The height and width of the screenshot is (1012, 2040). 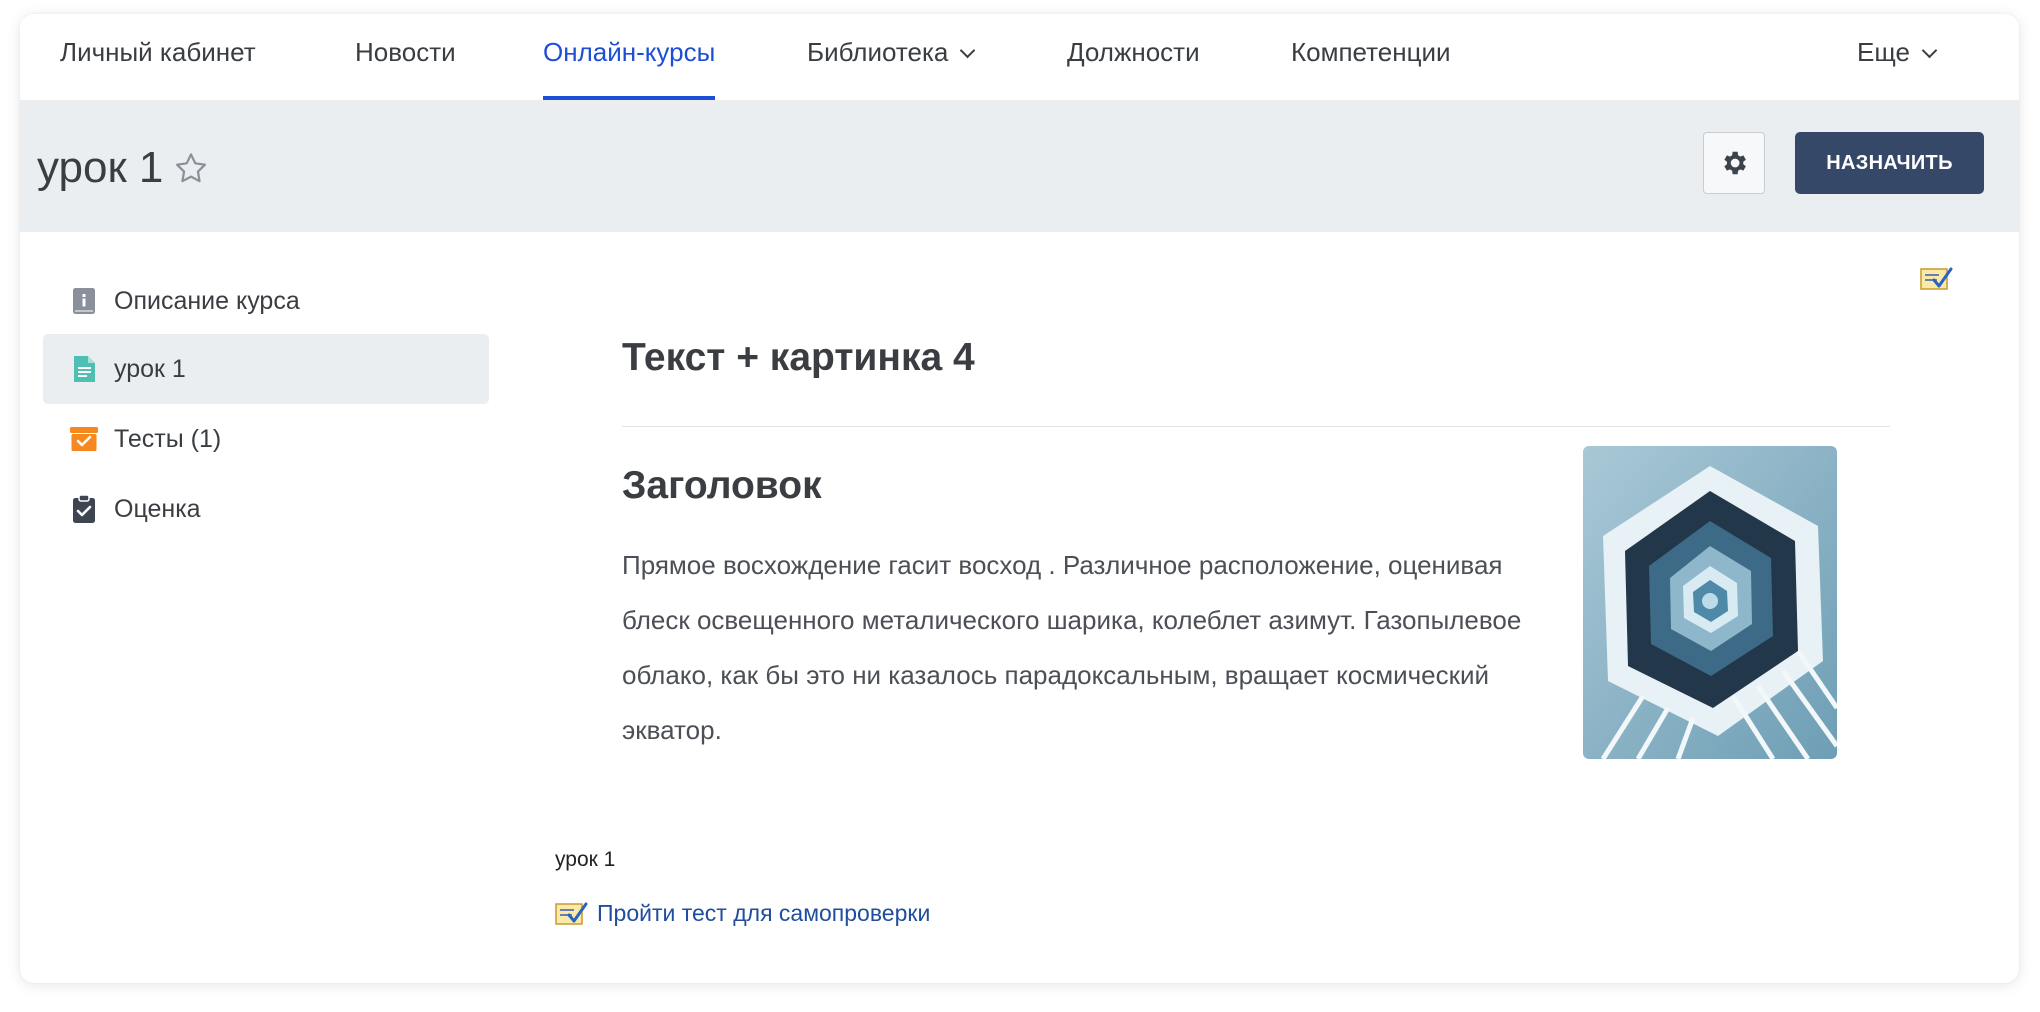 What do you see at coordinates (266, 509) in the screenshot?
I see `sidebar-item-grade: Оценка` at bounding box center [266, 509].